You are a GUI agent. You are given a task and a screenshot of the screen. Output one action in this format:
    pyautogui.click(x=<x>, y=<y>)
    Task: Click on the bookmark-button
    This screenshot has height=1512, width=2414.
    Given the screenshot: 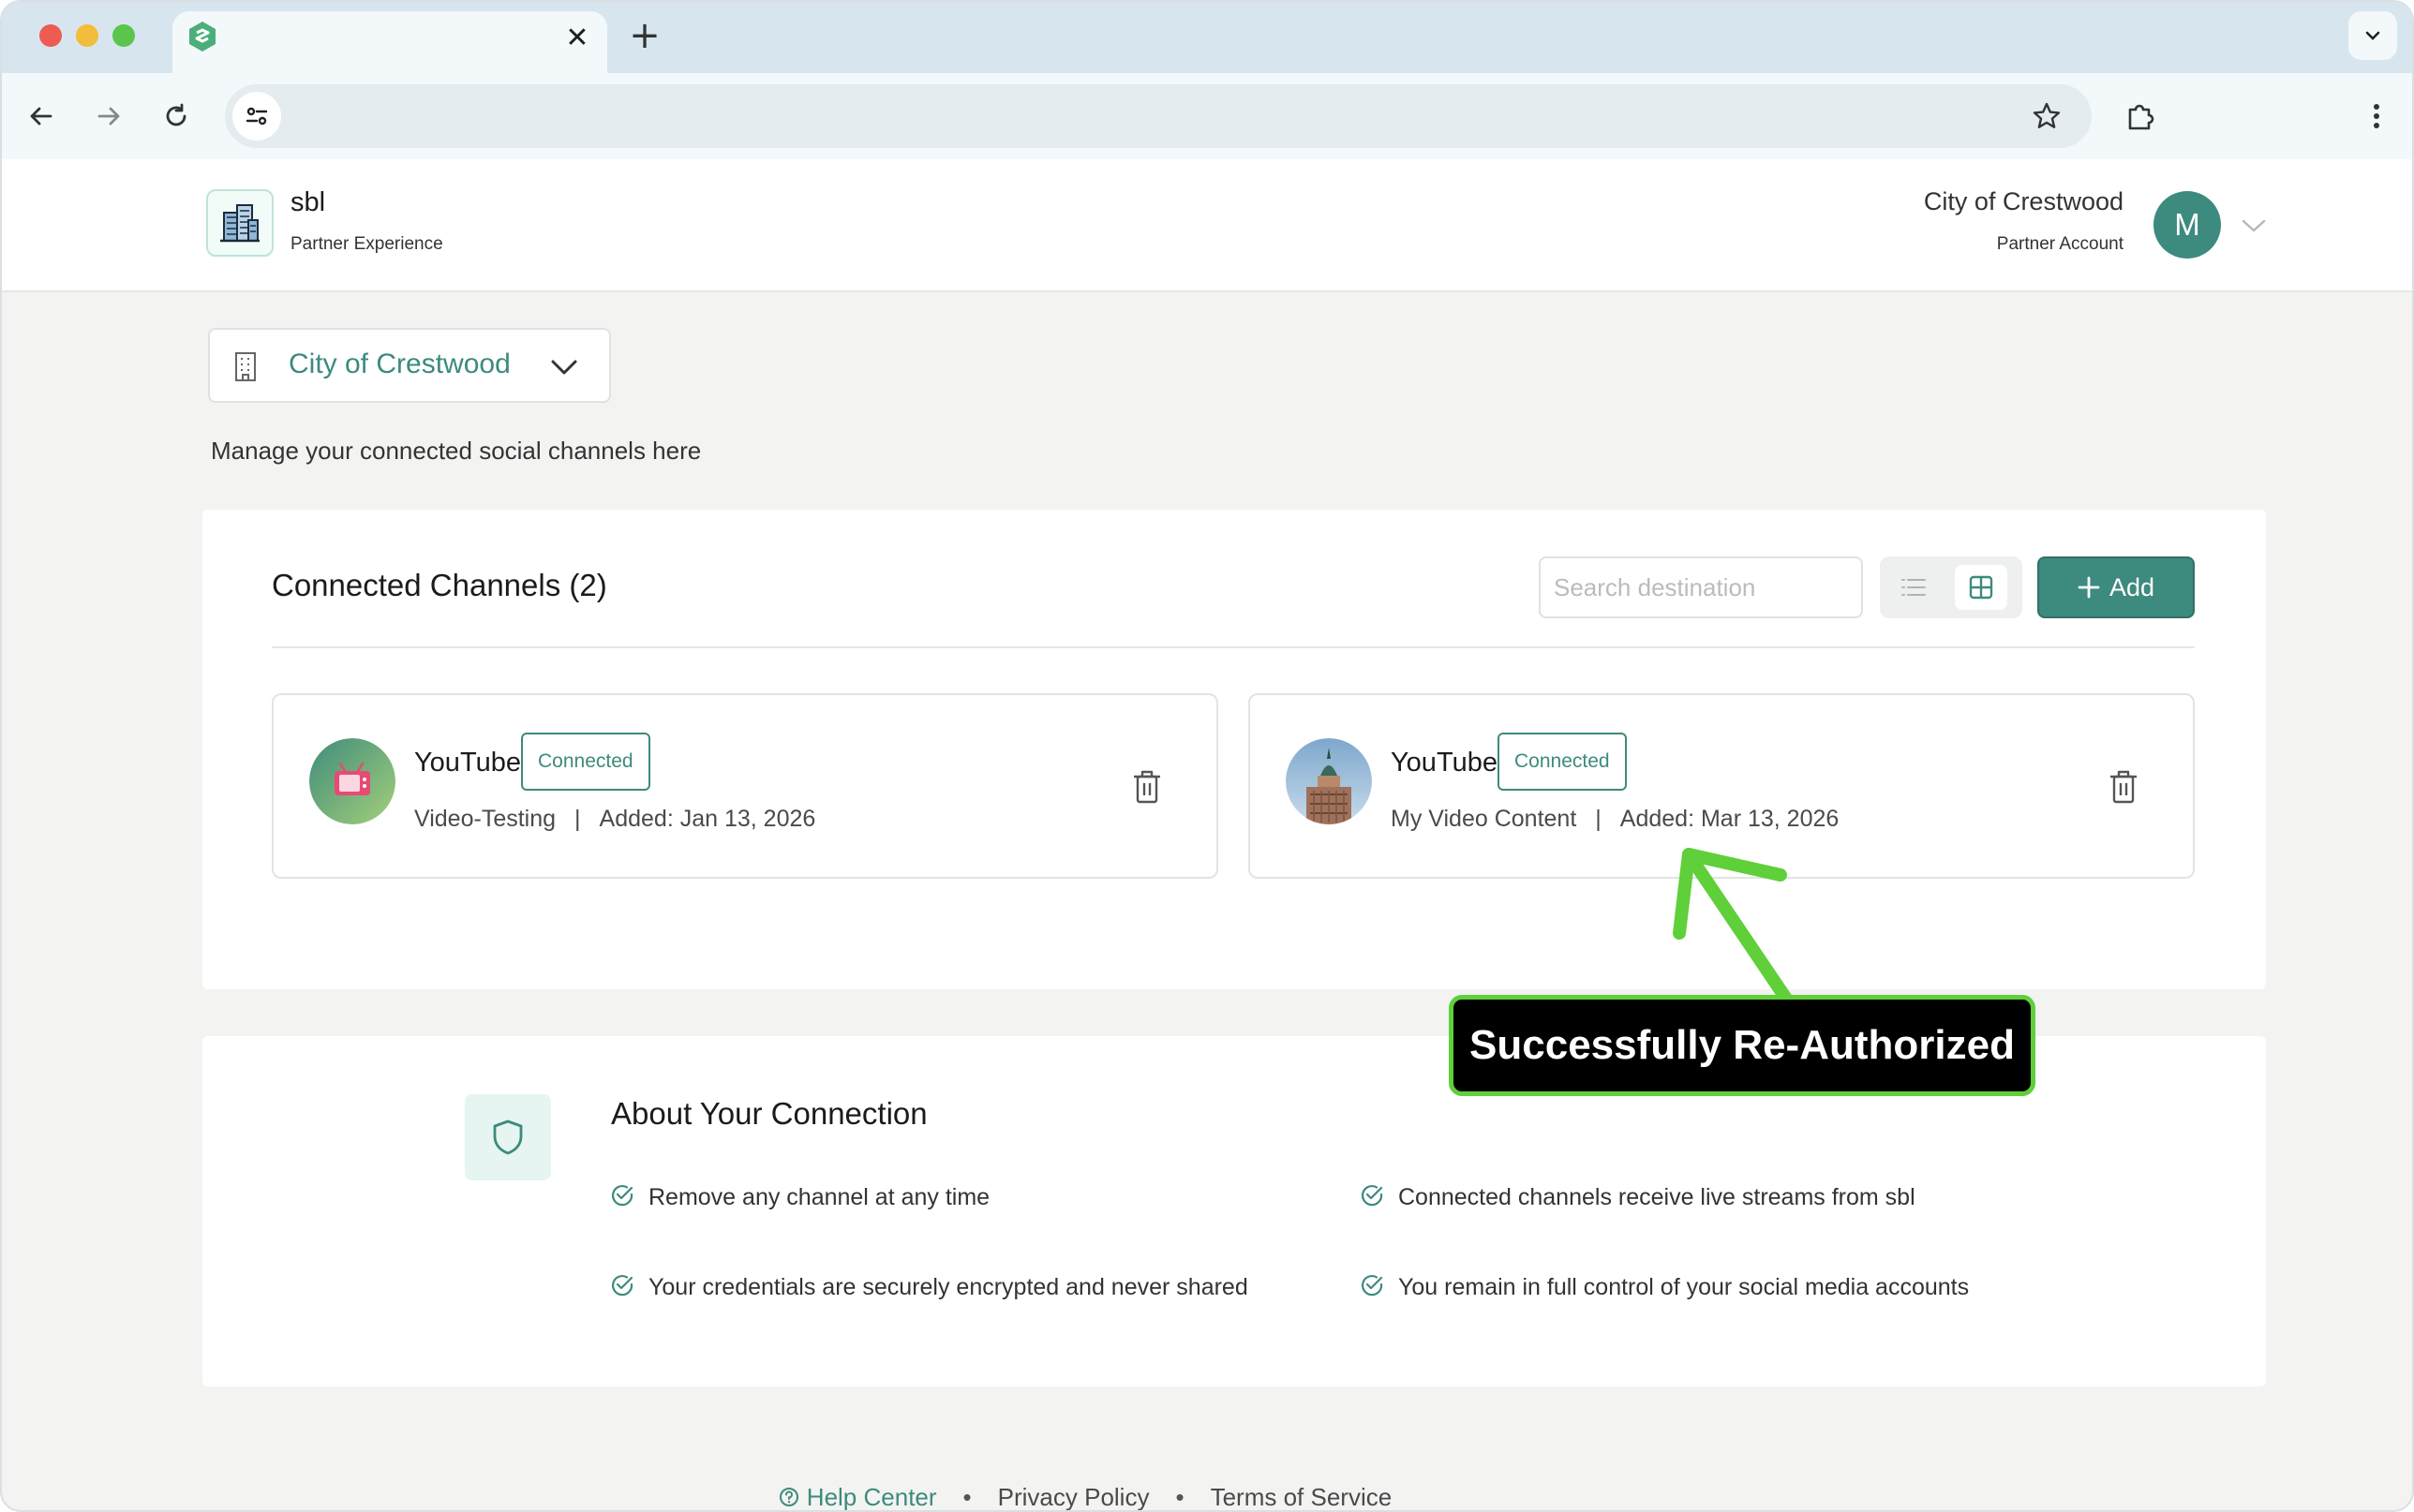 What is the action you would take?
    pyautogui.click(x=2046, y=116)
    